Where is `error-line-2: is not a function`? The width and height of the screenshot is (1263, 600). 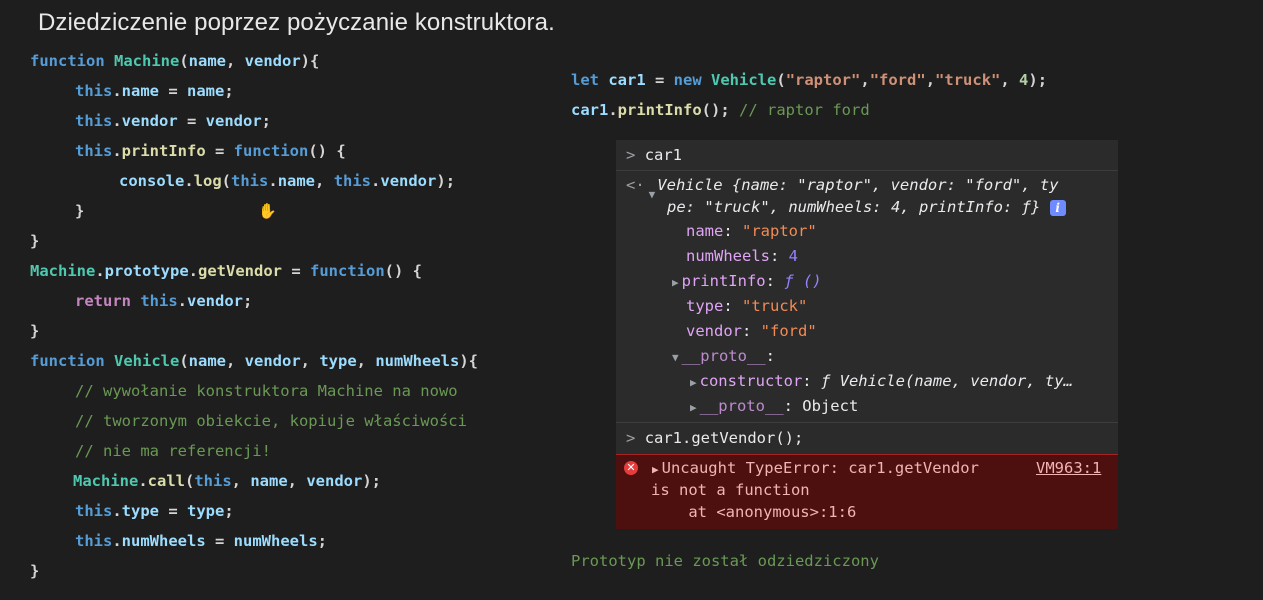 error-line-2: is not a function is located at coordinates (730, 490).